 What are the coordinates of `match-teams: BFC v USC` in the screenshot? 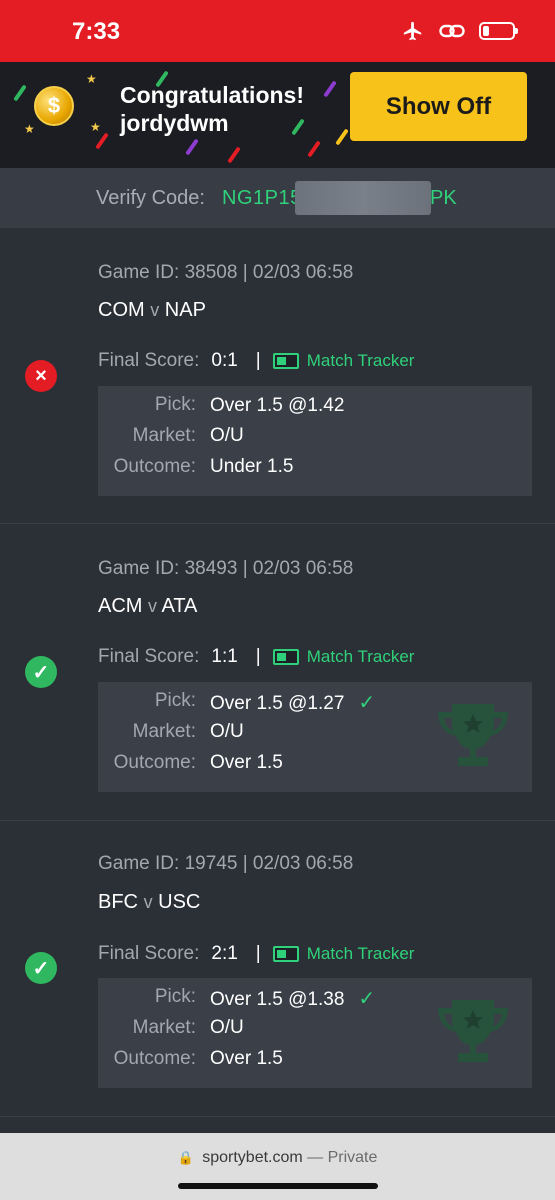 It's located at (149, 902).